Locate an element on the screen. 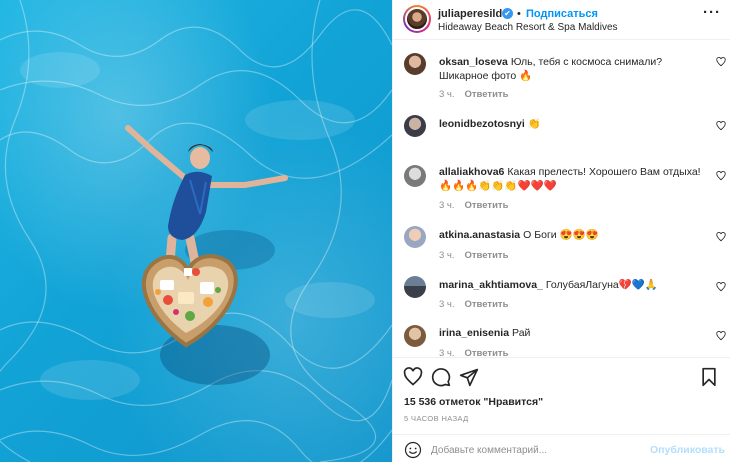 The width and height of the screenshot is (730, 462). comment-body: Рай is located at coordinates (521, 333).